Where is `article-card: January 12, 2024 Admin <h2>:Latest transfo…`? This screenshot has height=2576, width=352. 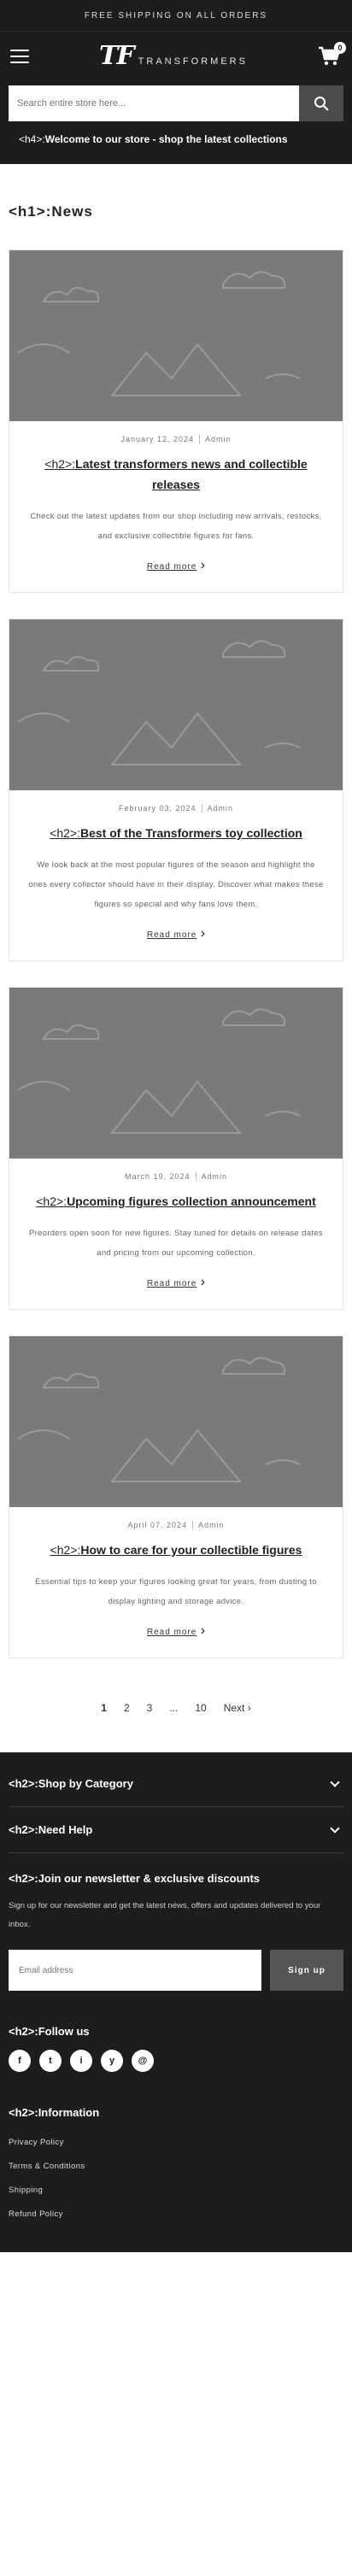 article-card: January 12, 2024 Admin <h2>:Latest transfo… is located at coordinates (176, 421).